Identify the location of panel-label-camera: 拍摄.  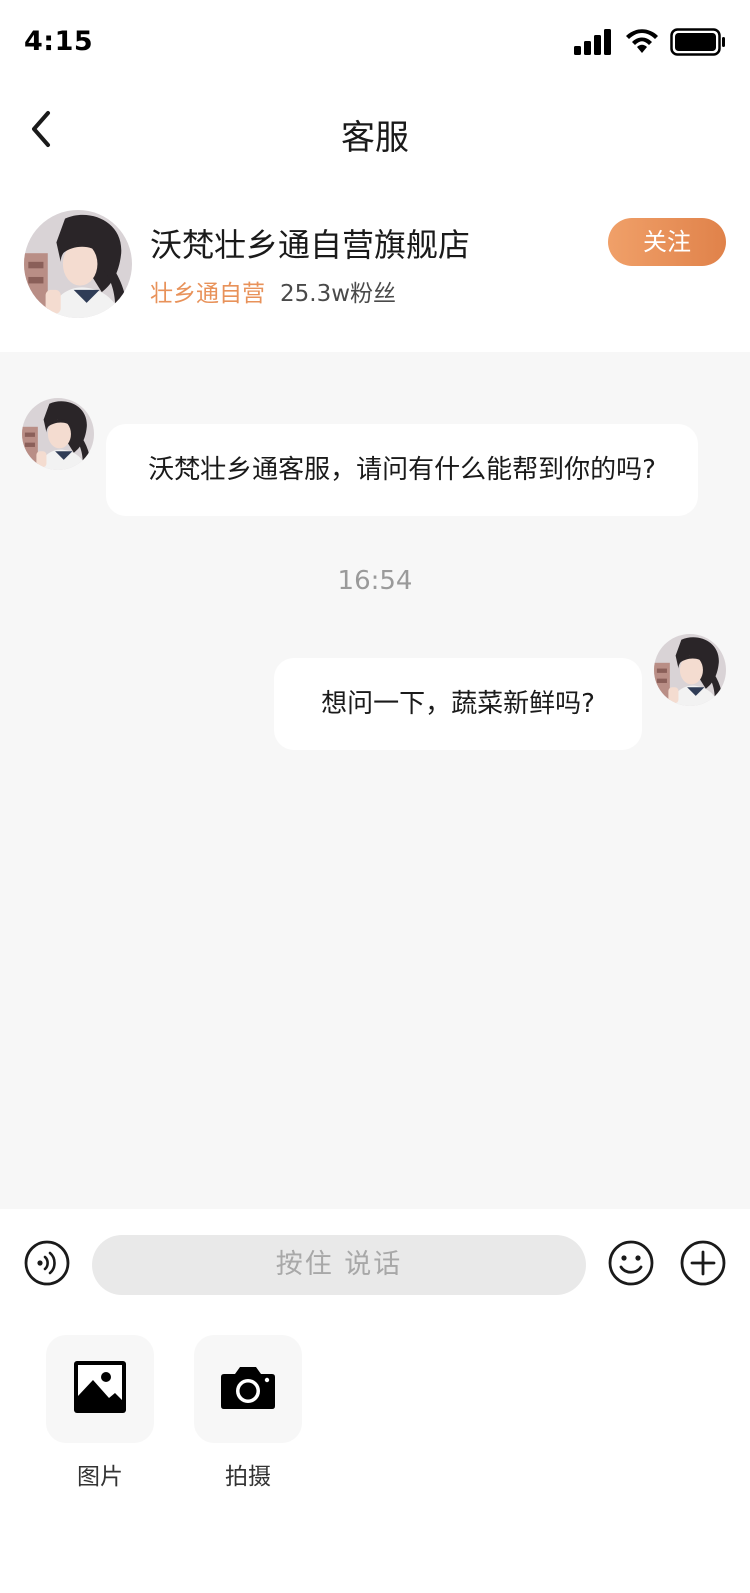
(248, 1477).